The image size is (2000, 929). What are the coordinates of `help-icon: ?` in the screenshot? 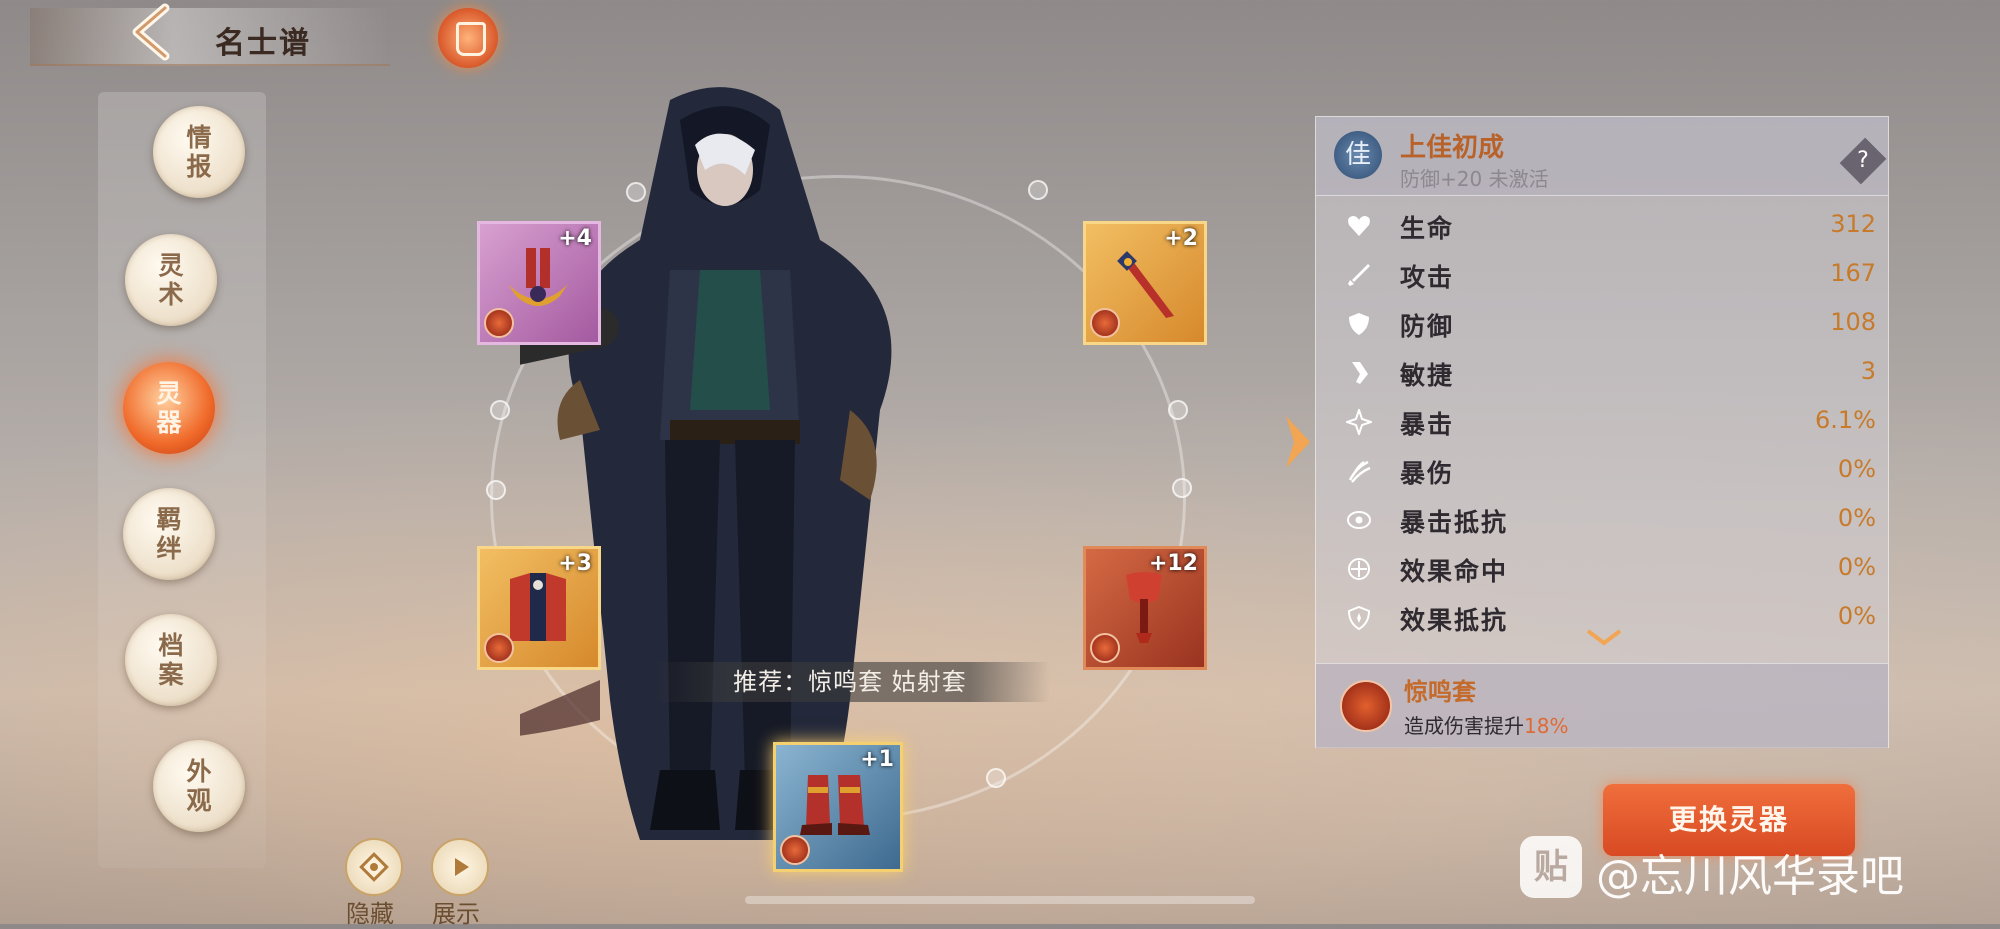 It's located at (1863, 160).